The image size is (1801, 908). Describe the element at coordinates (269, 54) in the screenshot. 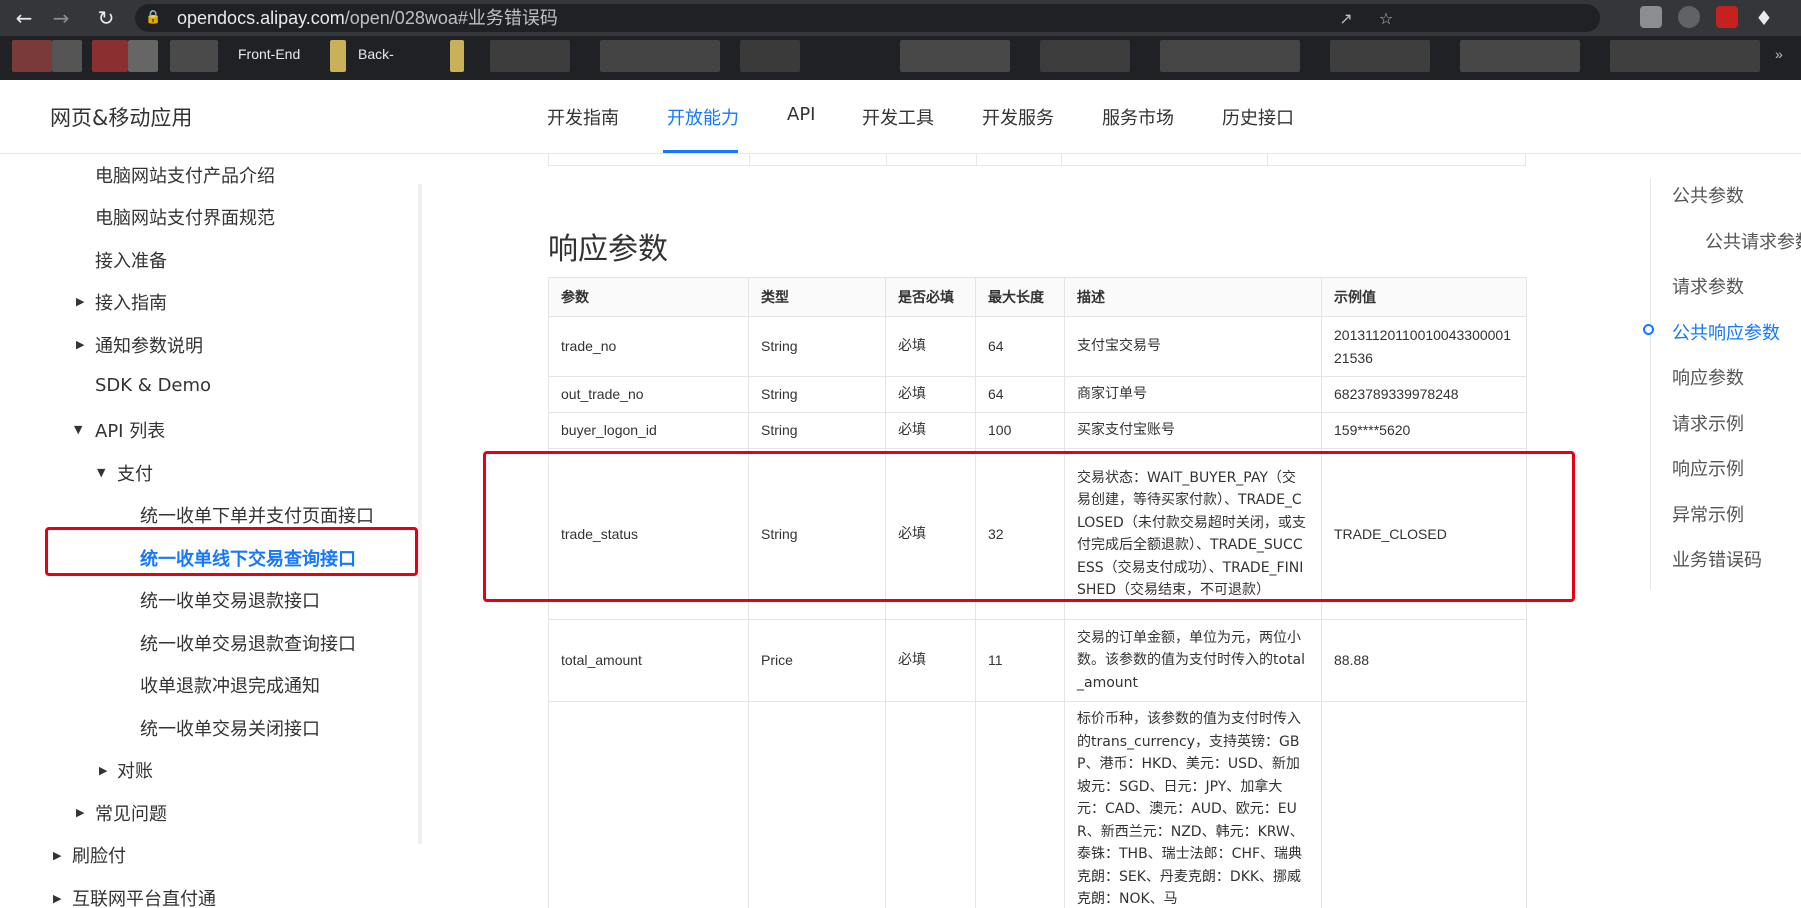

I see `bookmark-folder-front-end: Front-End` at that location.